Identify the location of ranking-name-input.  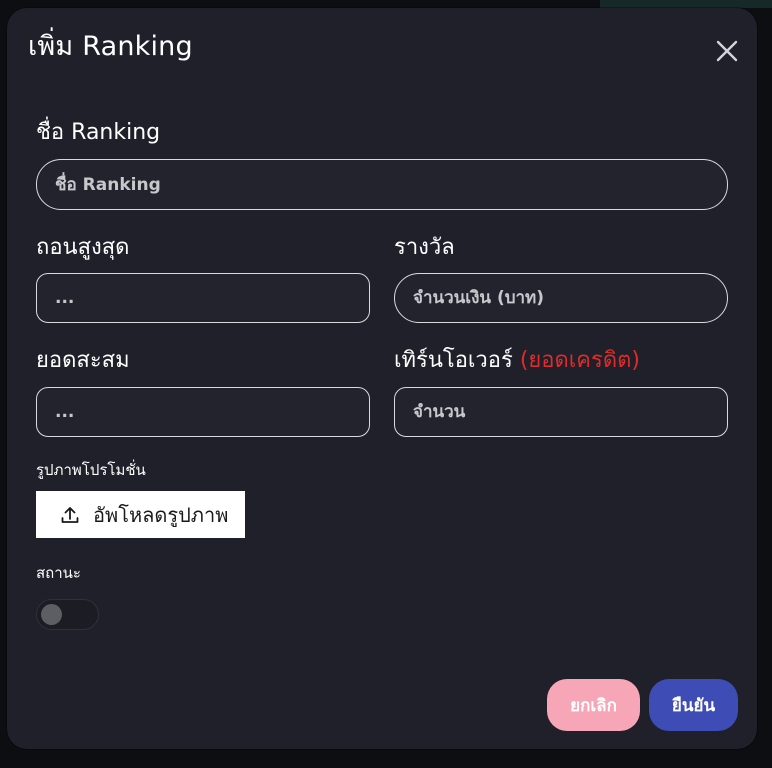
(382, 184).